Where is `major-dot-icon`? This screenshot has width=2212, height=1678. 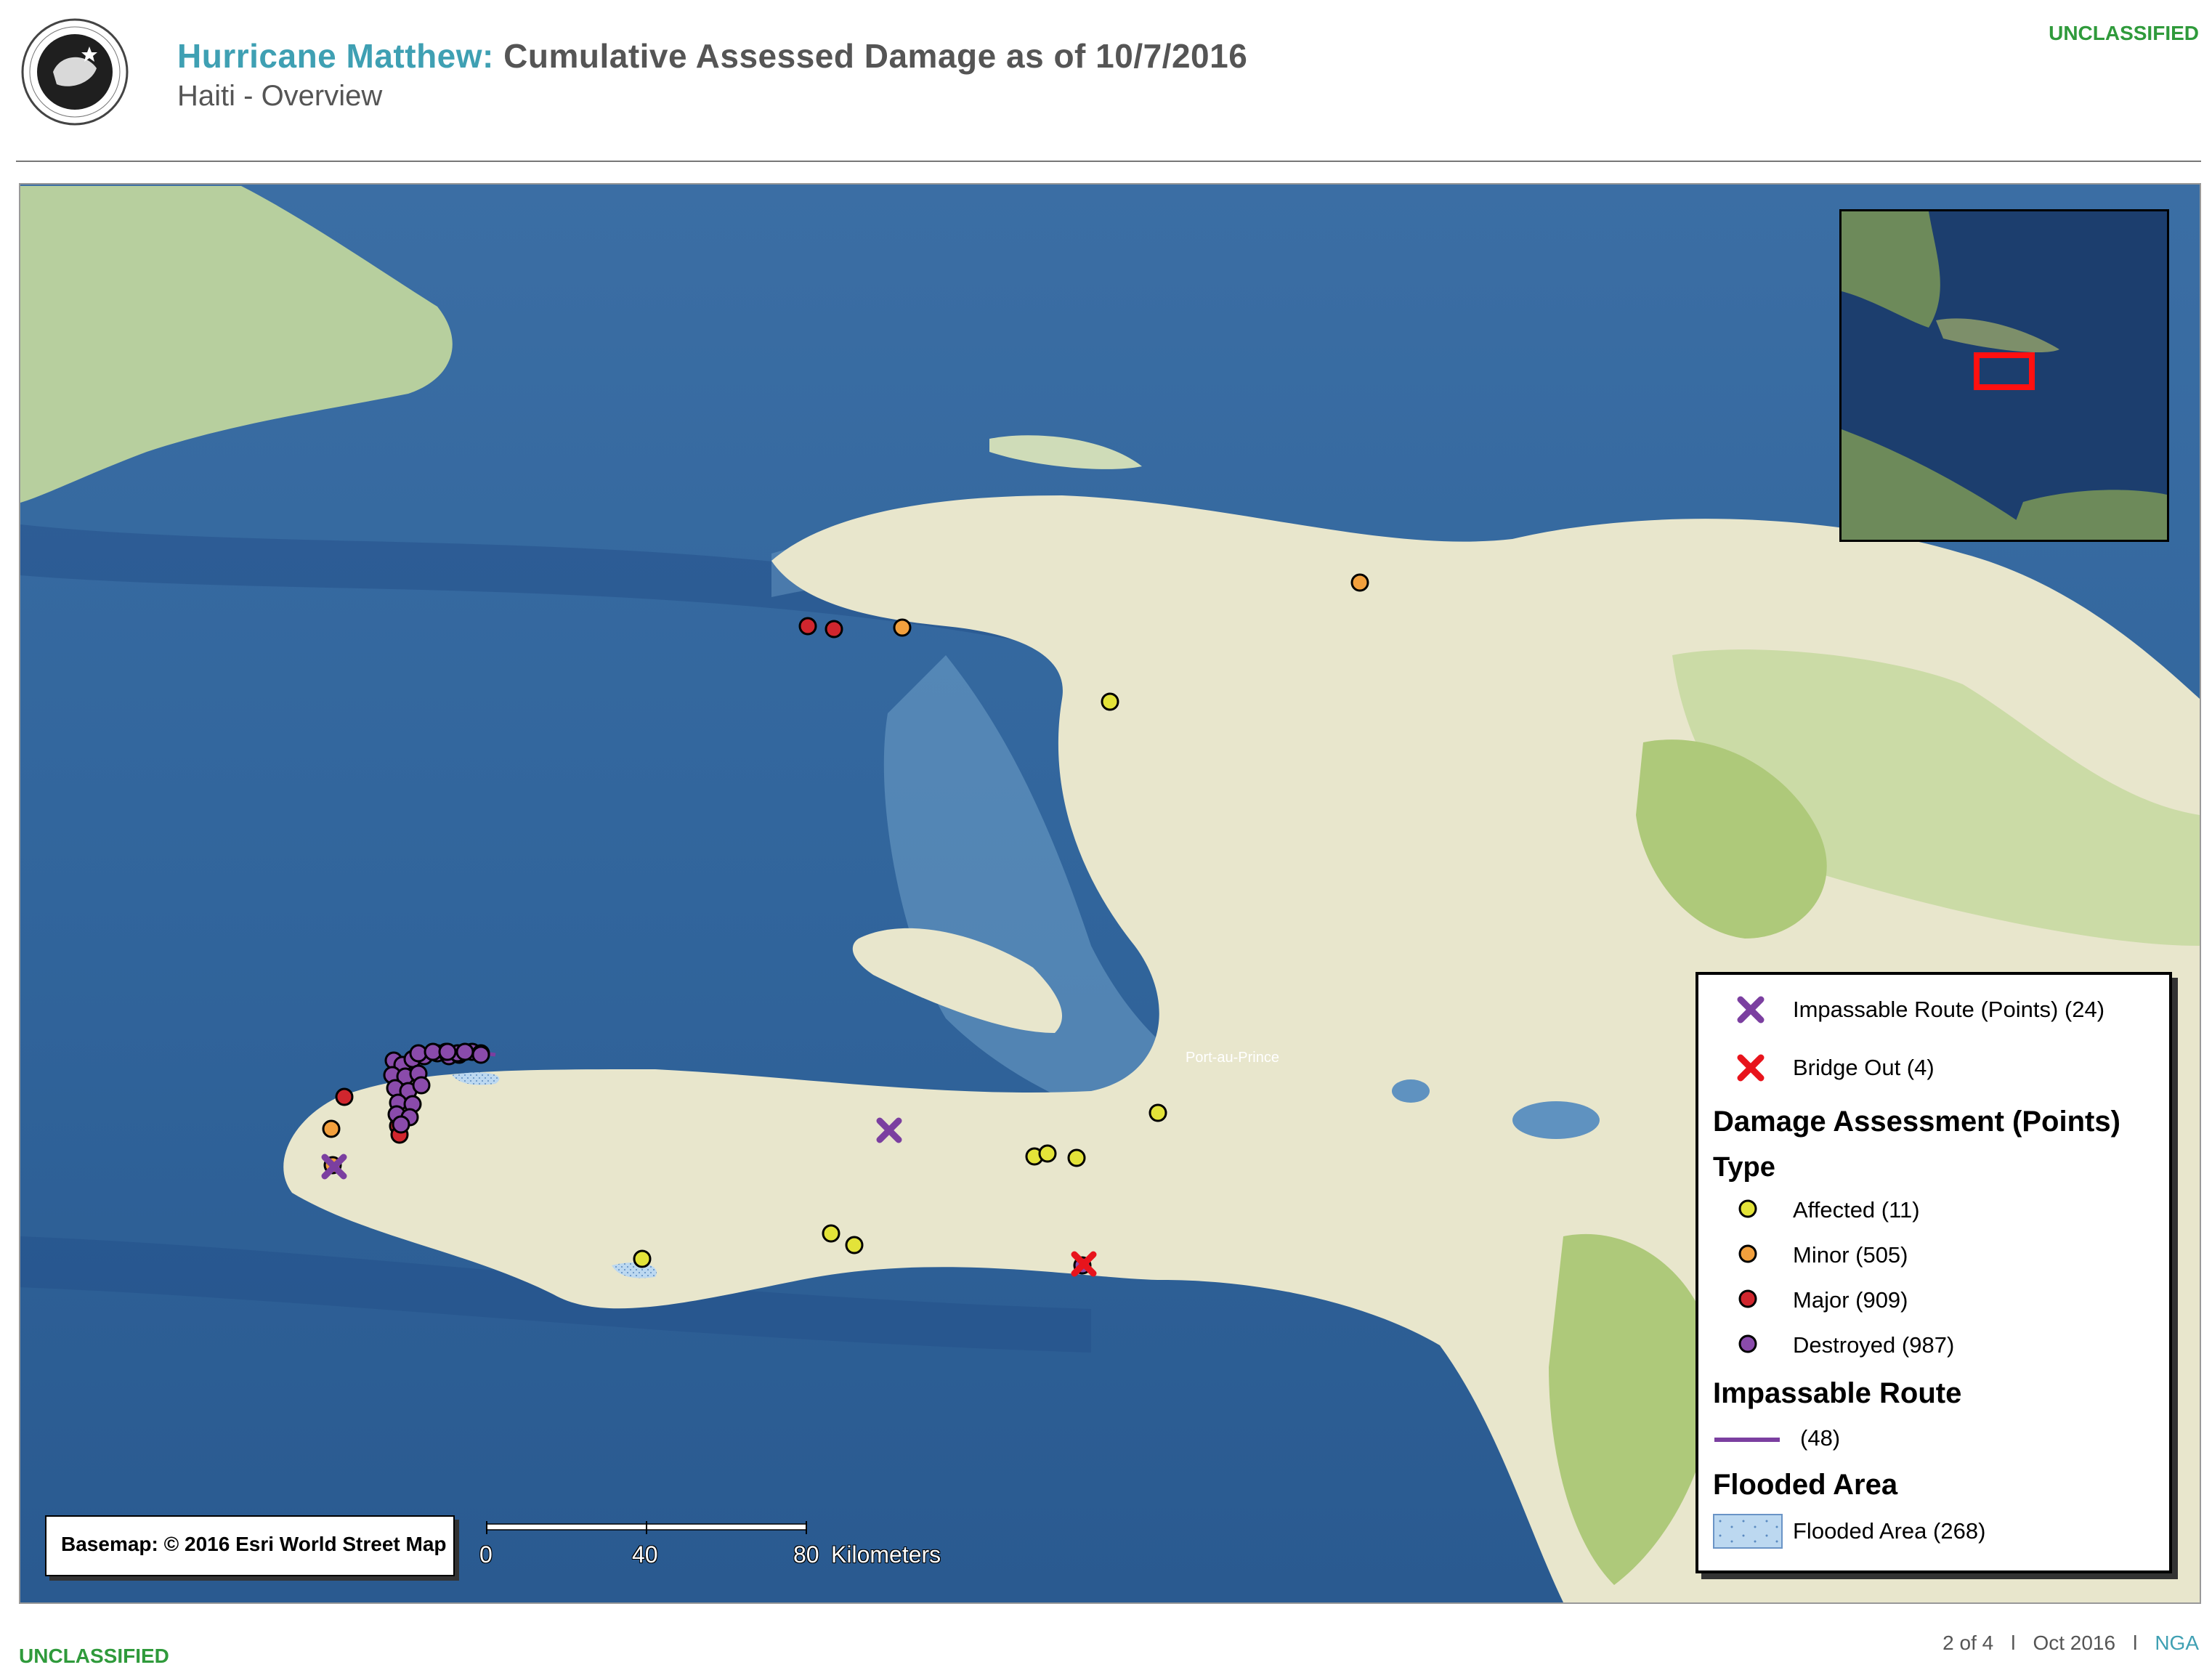
major-dot-icon is located at coordinates (1748, 1298).